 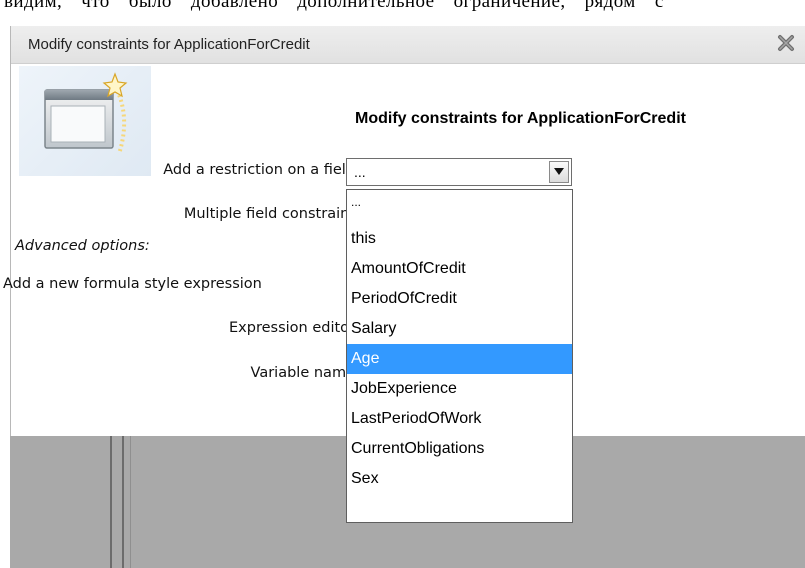 I want to click on dropdown-option-highlighted: Age, so click(x=459, y=359).